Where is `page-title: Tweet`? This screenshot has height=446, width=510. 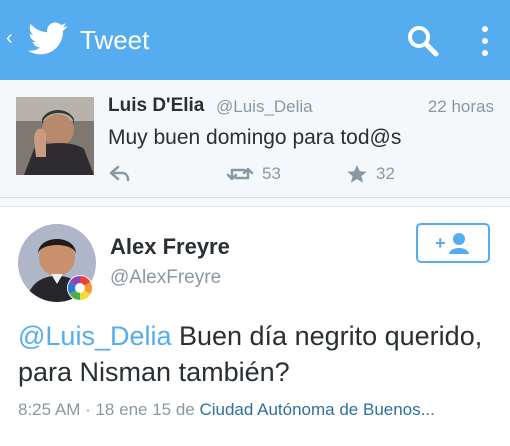 page-title: Tweet is located at coordinates (115, 40).